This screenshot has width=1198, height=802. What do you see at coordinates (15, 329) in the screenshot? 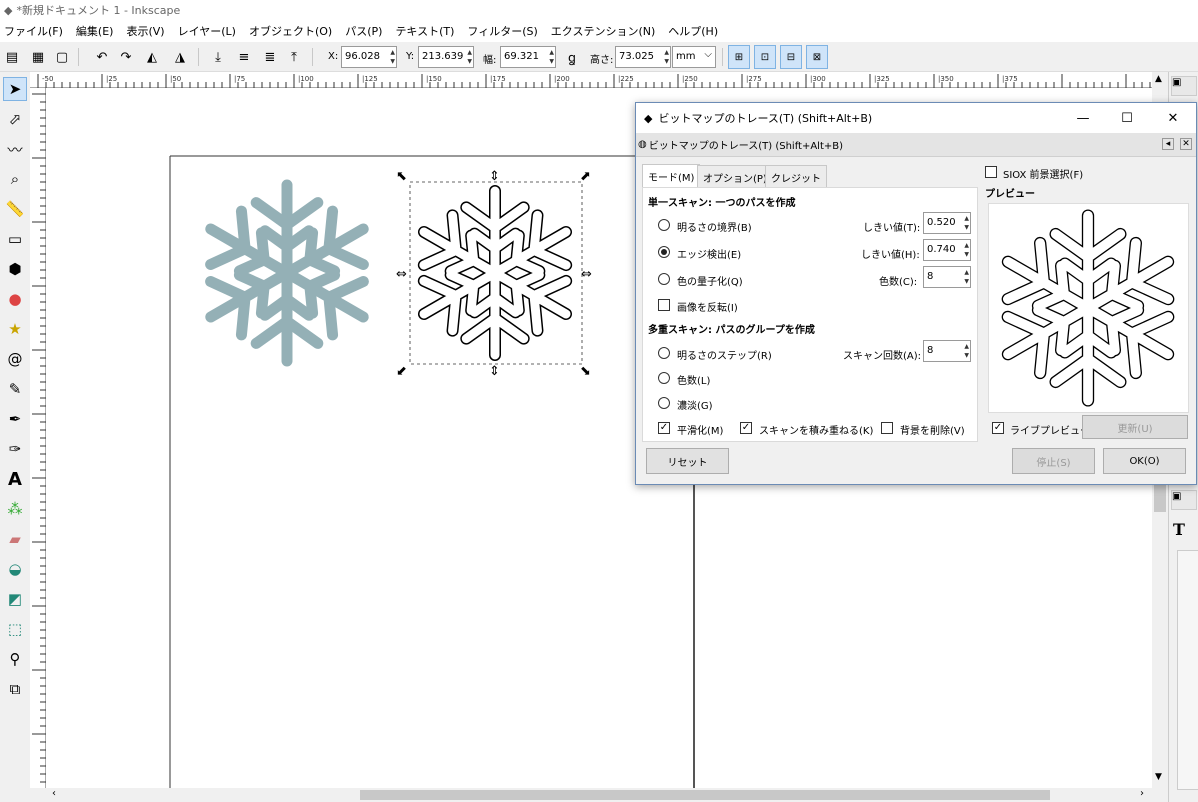
I see `star-tool-icon: ★` at bounding box center [15, 329].